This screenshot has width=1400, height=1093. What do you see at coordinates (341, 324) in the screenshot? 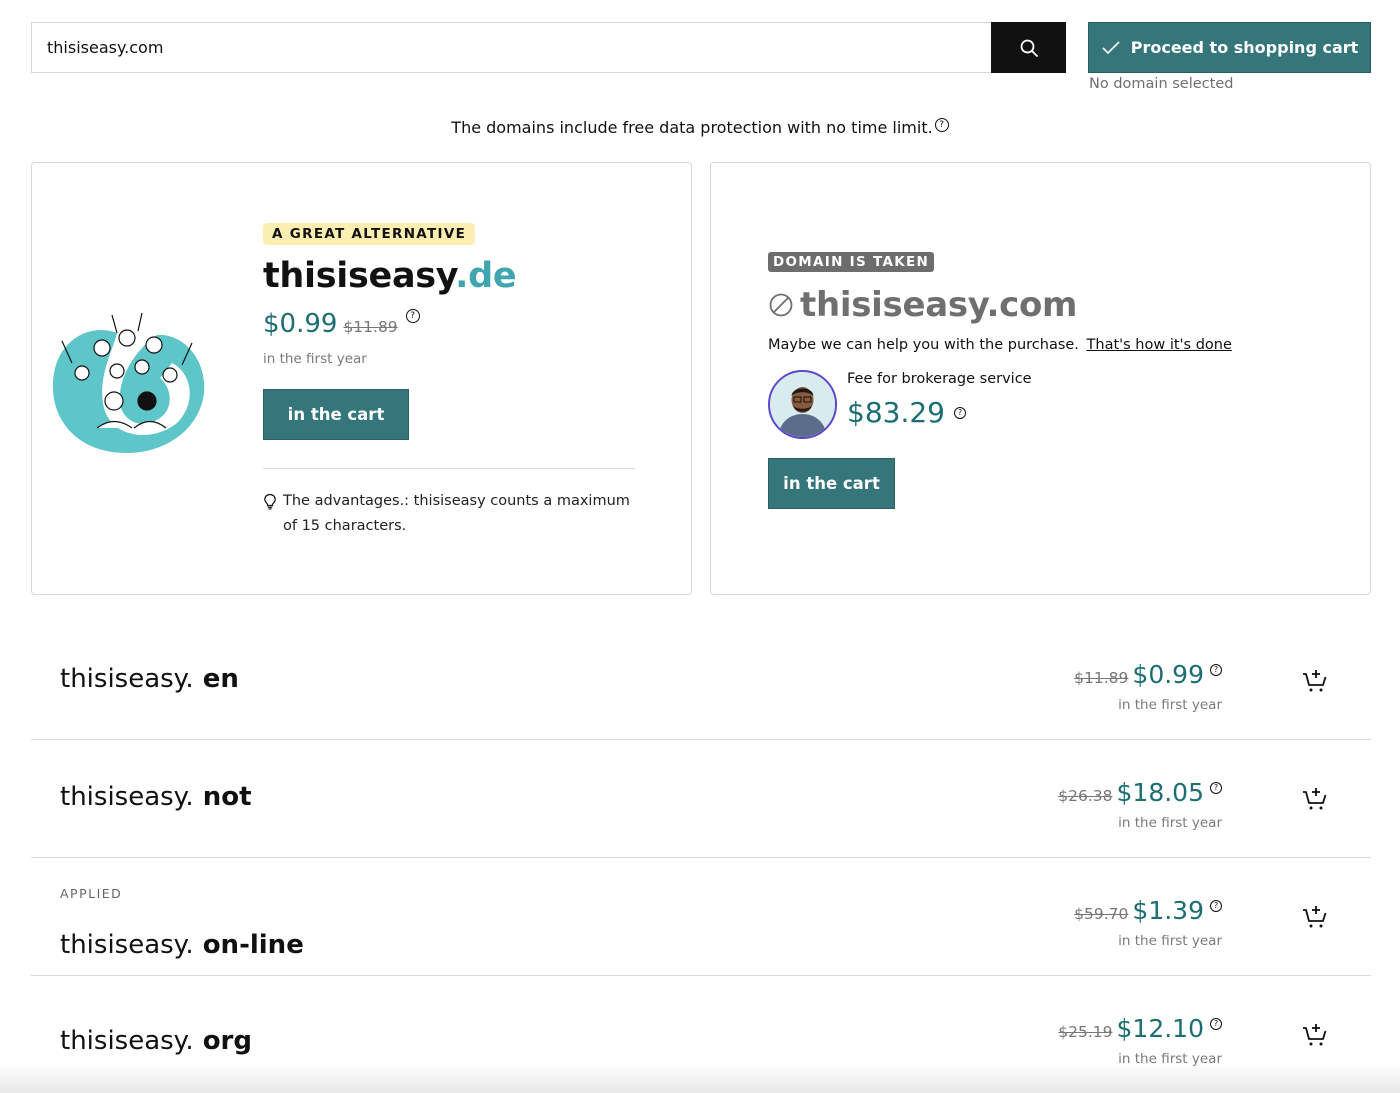
I see `alternative-price-row: $0.99 $11.89 ?` at bounding box center [341, 324].